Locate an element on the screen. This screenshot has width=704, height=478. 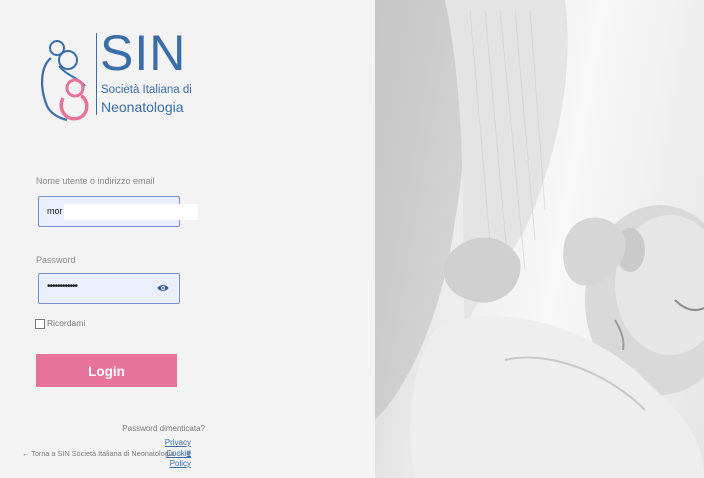
checkbox-icon is located at coordinates (40, 324).